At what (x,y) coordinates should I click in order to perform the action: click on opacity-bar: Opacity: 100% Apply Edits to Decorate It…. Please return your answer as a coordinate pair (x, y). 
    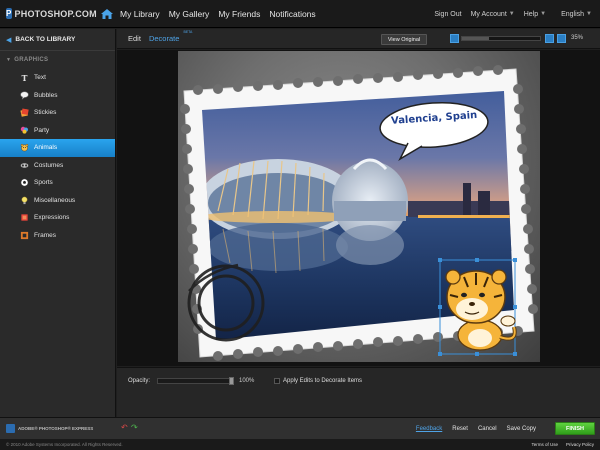
    Looking at the image, I should click on (358, 392).